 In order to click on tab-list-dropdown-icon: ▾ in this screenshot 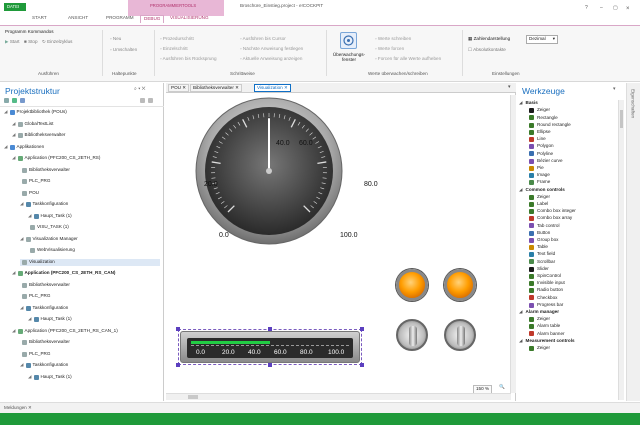, I will do `click(509, 87)`.